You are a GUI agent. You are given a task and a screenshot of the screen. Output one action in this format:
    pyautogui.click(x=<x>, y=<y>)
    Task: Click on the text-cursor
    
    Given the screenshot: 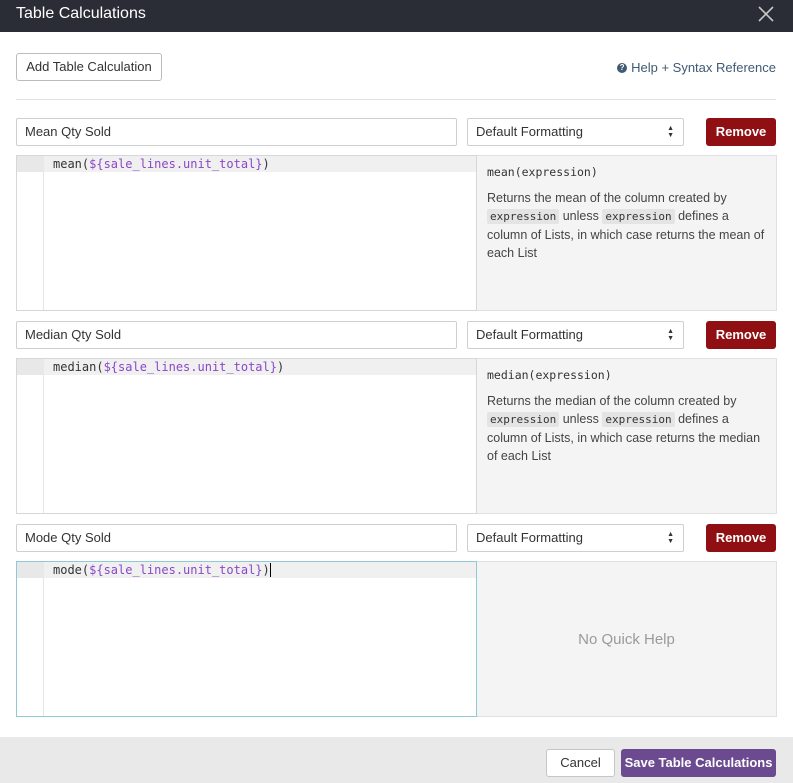 What is the action you would take?
    pyautogui.click(x=270, y=570)
    